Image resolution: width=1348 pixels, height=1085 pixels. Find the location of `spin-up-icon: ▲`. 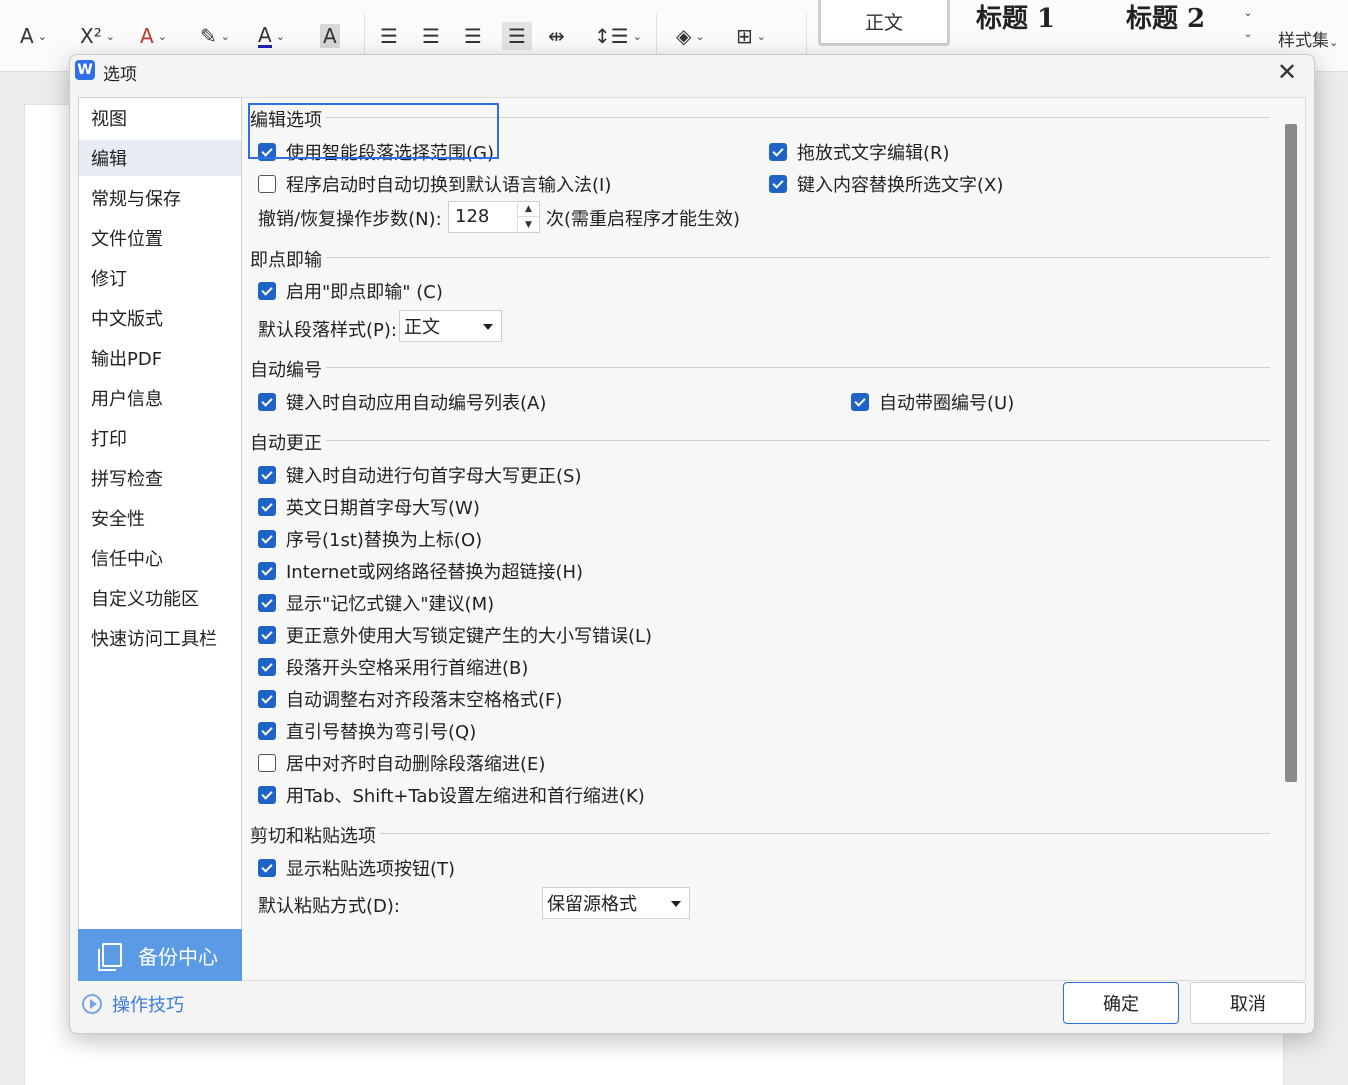

spin-up-icon: ▲ is located at coordinates (528, 209).